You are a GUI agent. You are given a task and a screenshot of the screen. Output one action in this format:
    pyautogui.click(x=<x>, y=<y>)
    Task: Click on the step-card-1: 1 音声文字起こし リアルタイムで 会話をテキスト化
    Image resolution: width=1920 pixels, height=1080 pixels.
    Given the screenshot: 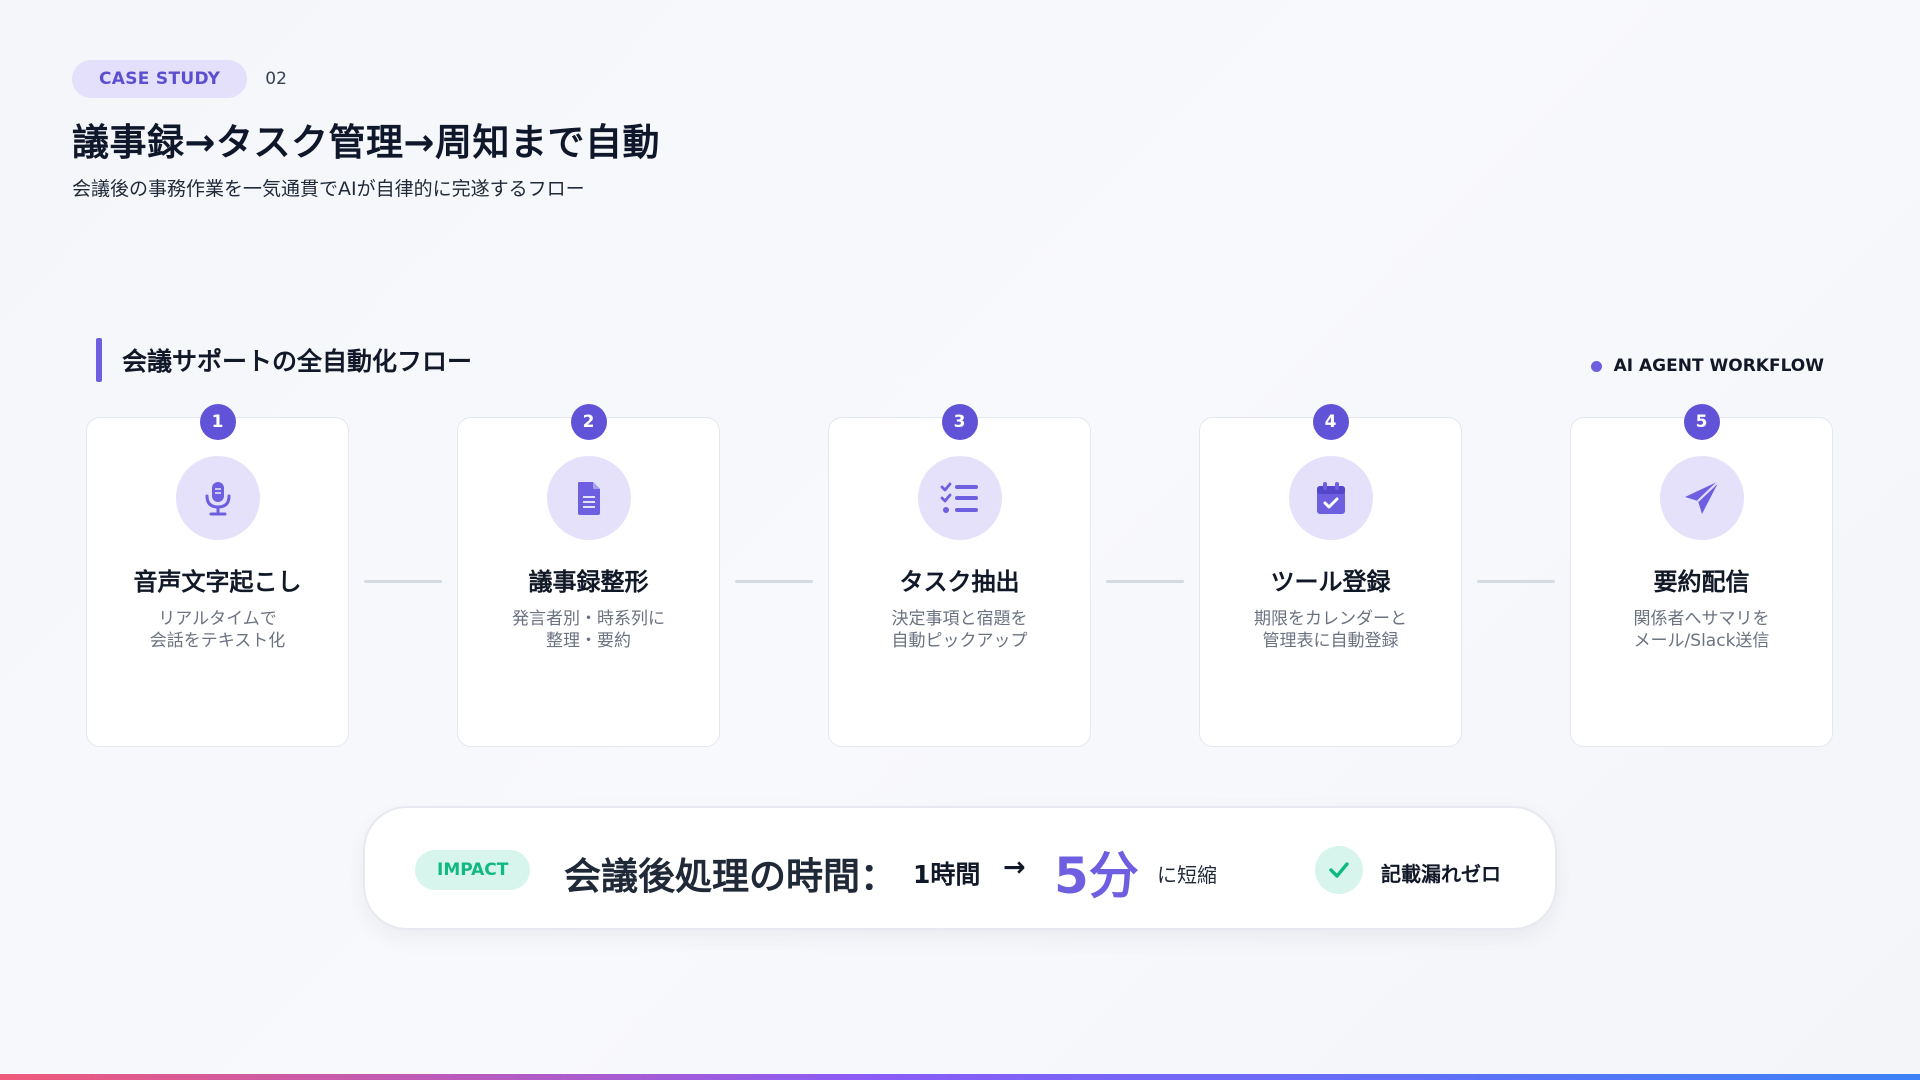 What is the action you would take?
    pyautogui.click(x=217, y=575)
    